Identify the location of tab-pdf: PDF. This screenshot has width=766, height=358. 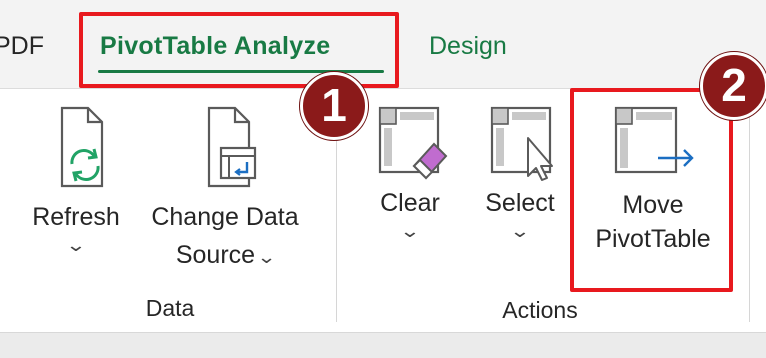
(22, 46).